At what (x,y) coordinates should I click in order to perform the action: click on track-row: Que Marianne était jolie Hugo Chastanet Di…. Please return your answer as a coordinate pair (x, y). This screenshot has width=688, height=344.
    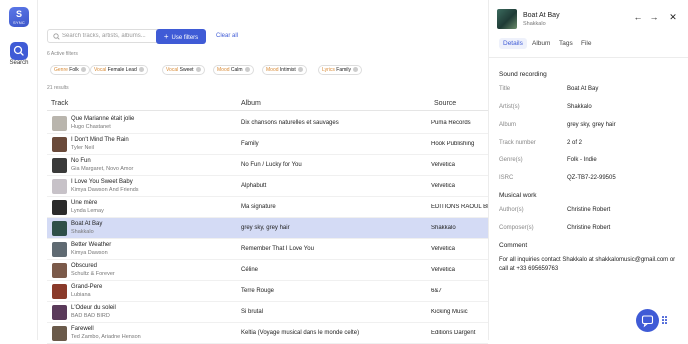
    Looking at the image, I should click on (267, 123).